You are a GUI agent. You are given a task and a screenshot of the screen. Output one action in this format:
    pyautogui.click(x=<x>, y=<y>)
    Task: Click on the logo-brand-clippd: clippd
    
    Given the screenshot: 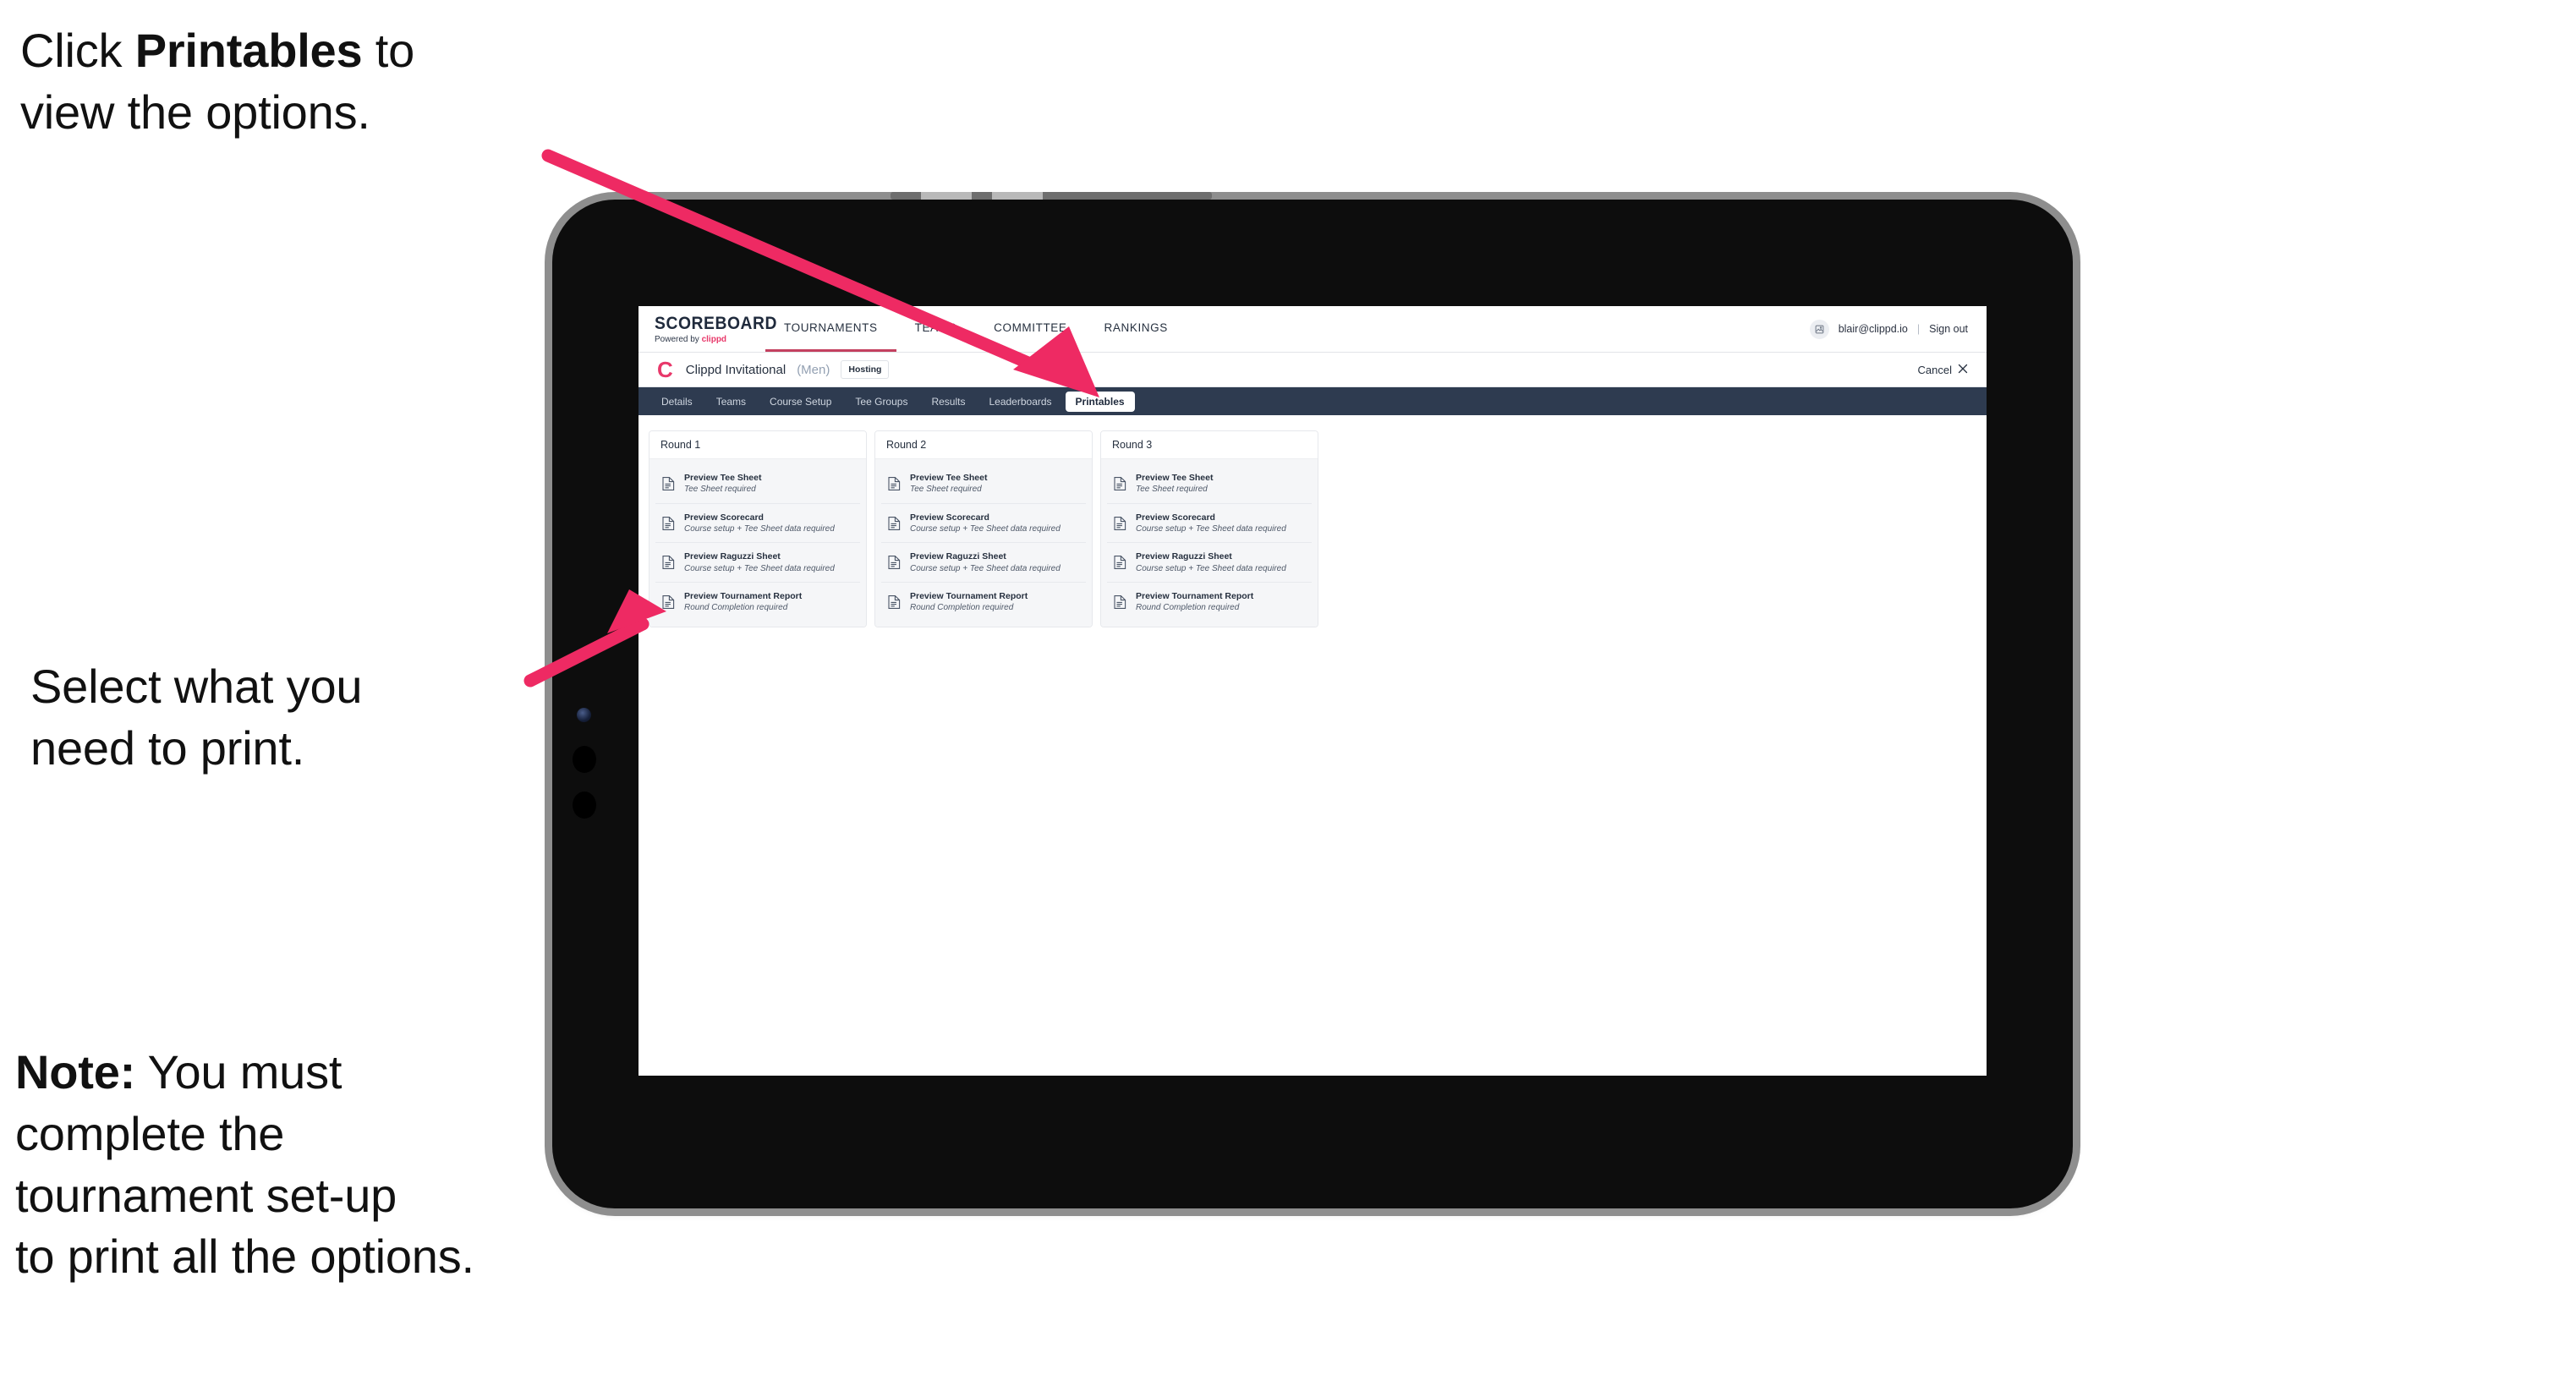 What is the action you would take?
    pyautogui.click(x=714, y=339)
    